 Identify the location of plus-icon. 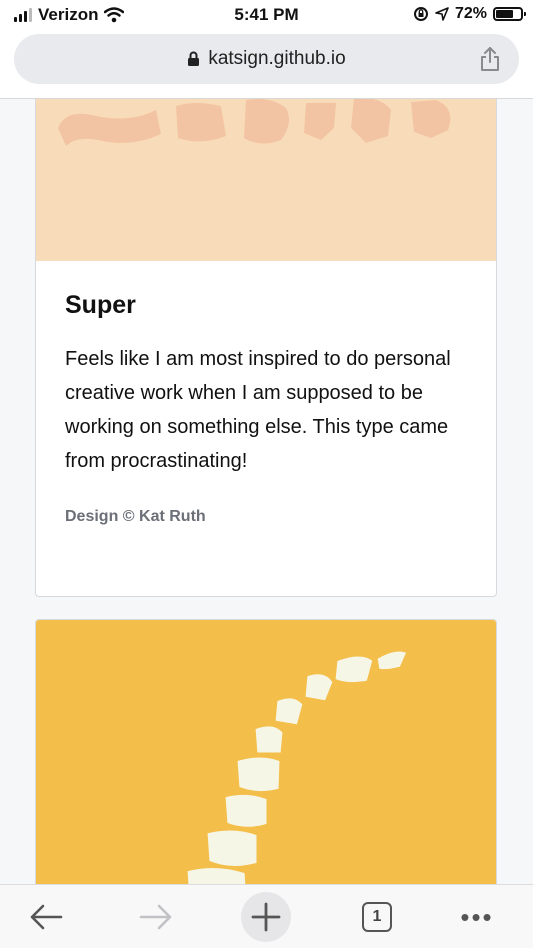
(266, 917).